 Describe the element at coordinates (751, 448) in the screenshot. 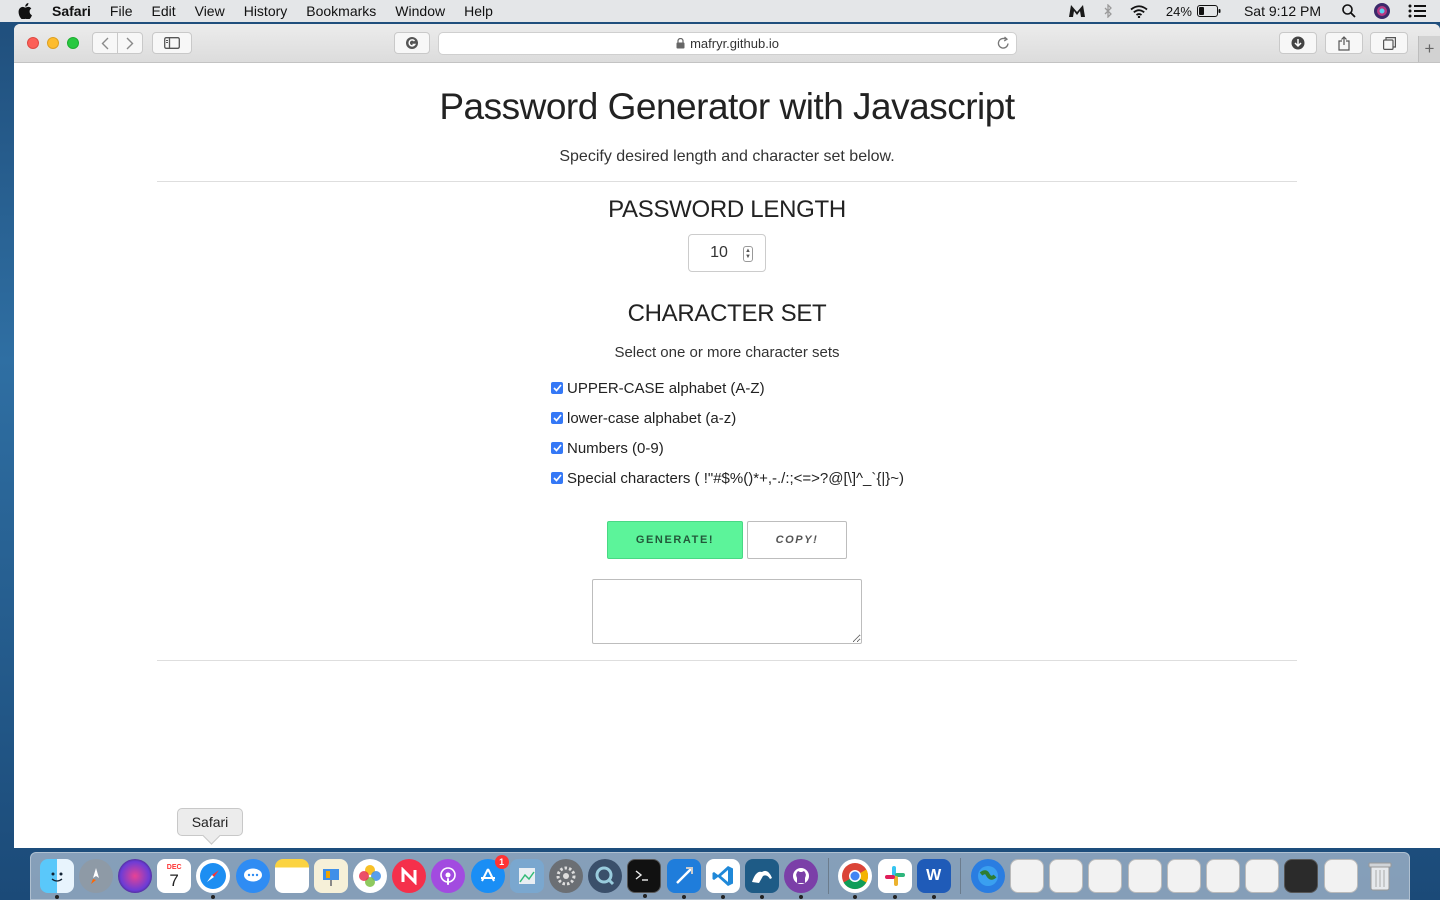

I see `charset-numbers: Numbers (0-9)` at that location.